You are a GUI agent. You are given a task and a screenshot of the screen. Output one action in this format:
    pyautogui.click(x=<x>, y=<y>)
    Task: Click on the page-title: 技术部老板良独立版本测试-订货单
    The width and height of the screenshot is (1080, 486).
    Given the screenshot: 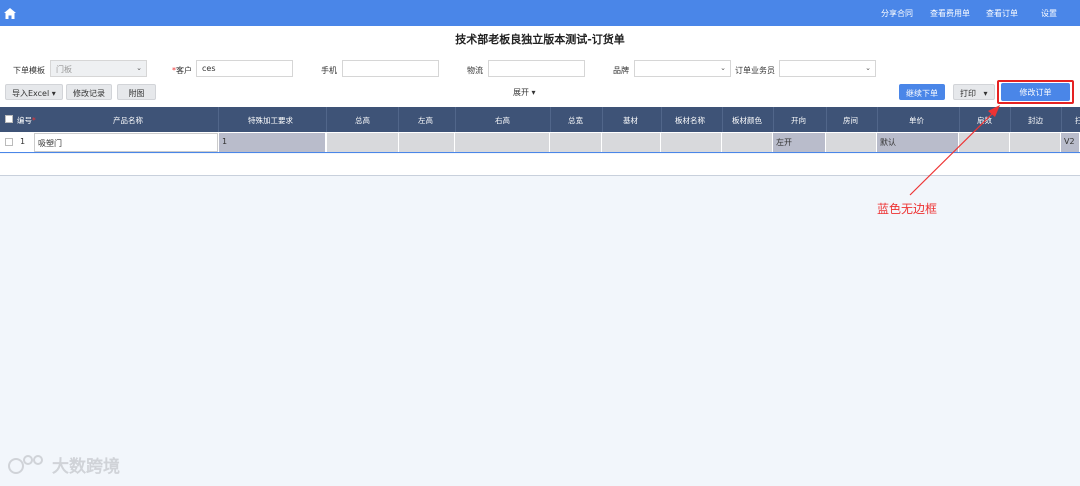 What is the action you would take?
    pyautogui.click(x=540, y=39)
    